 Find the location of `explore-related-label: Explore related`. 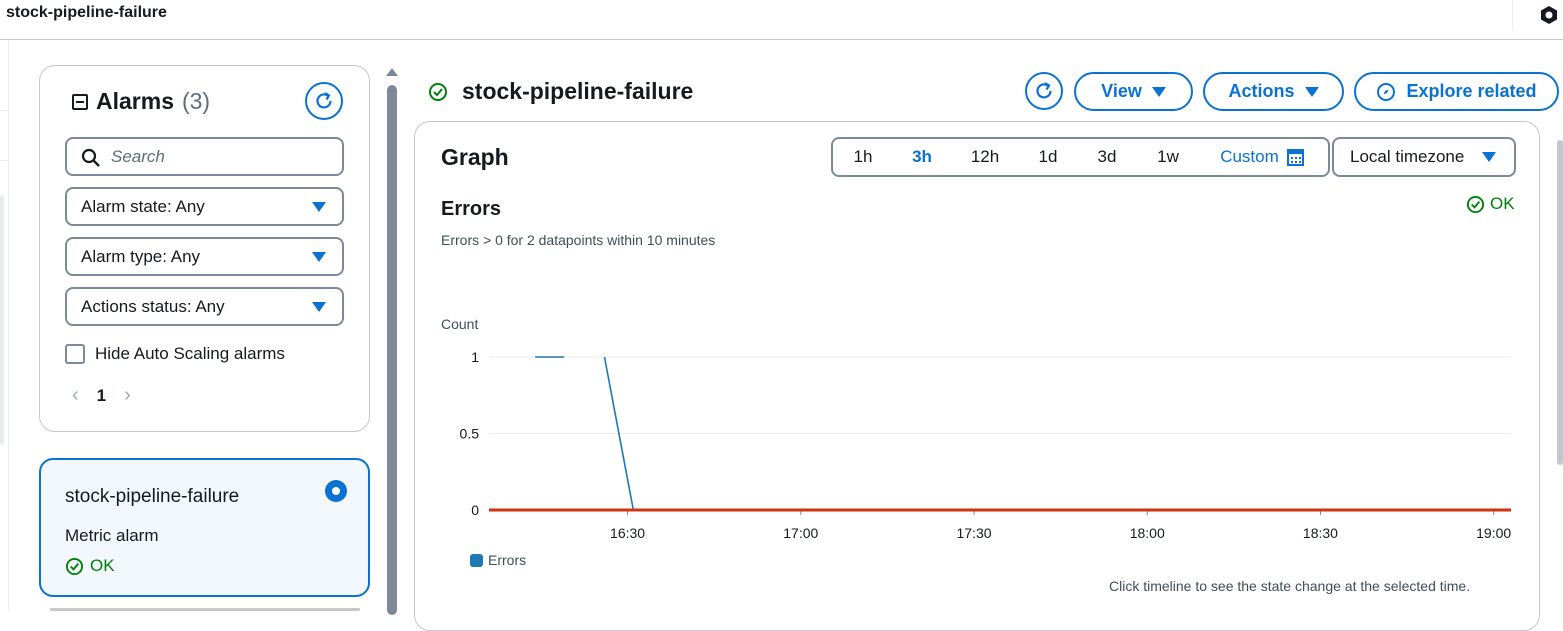

explore-related-label: Explore related is located at coordinates (1471, 91).